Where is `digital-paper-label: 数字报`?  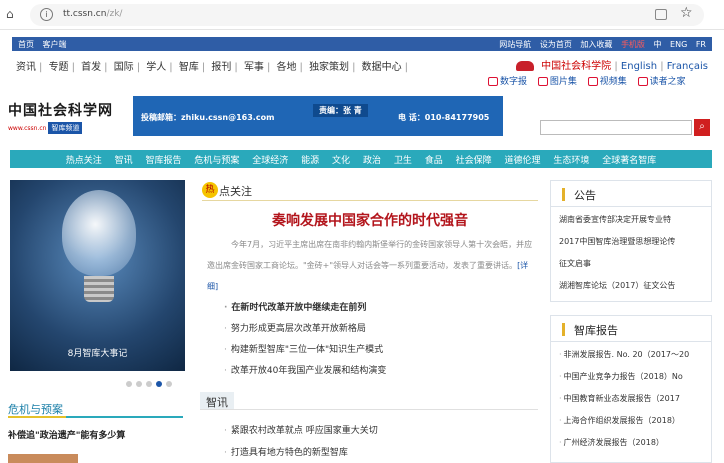
digital-paper-label: 数字报 is located at coordinates (514, 82).